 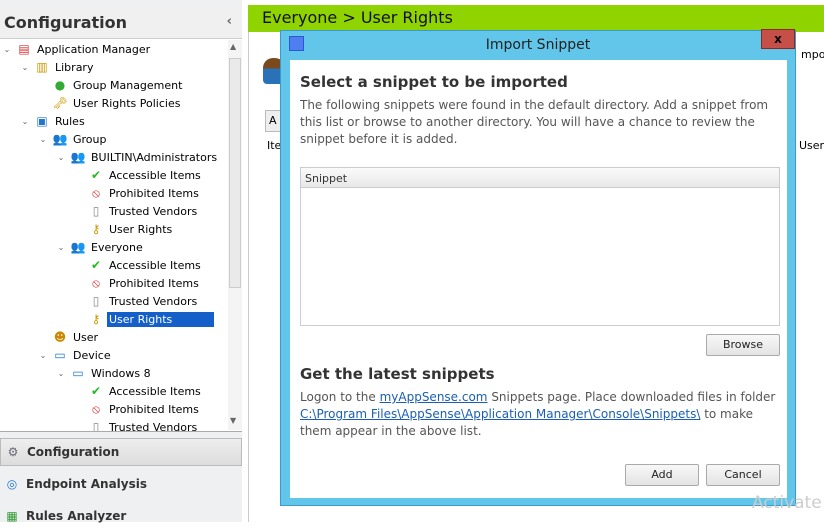 What do you see at coordinates (128, 85) in the screenshot?
I see `tree-item-label: Group Management` at bounding box center [128, 85].